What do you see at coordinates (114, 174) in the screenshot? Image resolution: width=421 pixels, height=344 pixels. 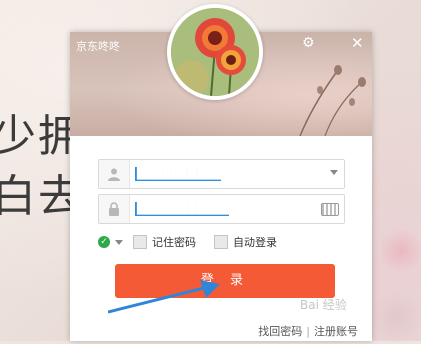 I see `user-icon` at bounding box center [114, 174].